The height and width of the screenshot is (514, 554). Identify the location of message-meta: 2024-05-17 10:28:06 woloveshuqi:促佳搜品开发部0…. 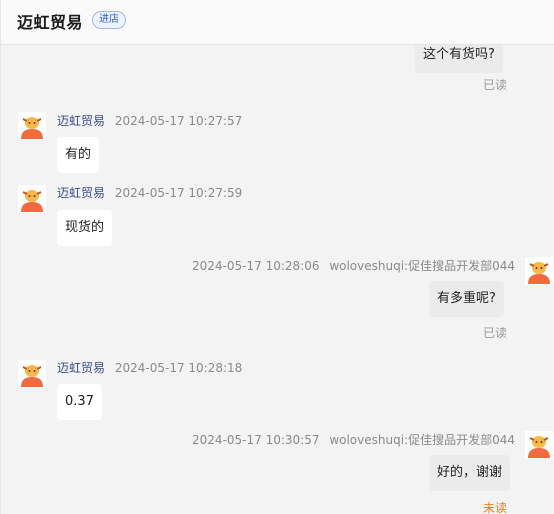
(353, 265).